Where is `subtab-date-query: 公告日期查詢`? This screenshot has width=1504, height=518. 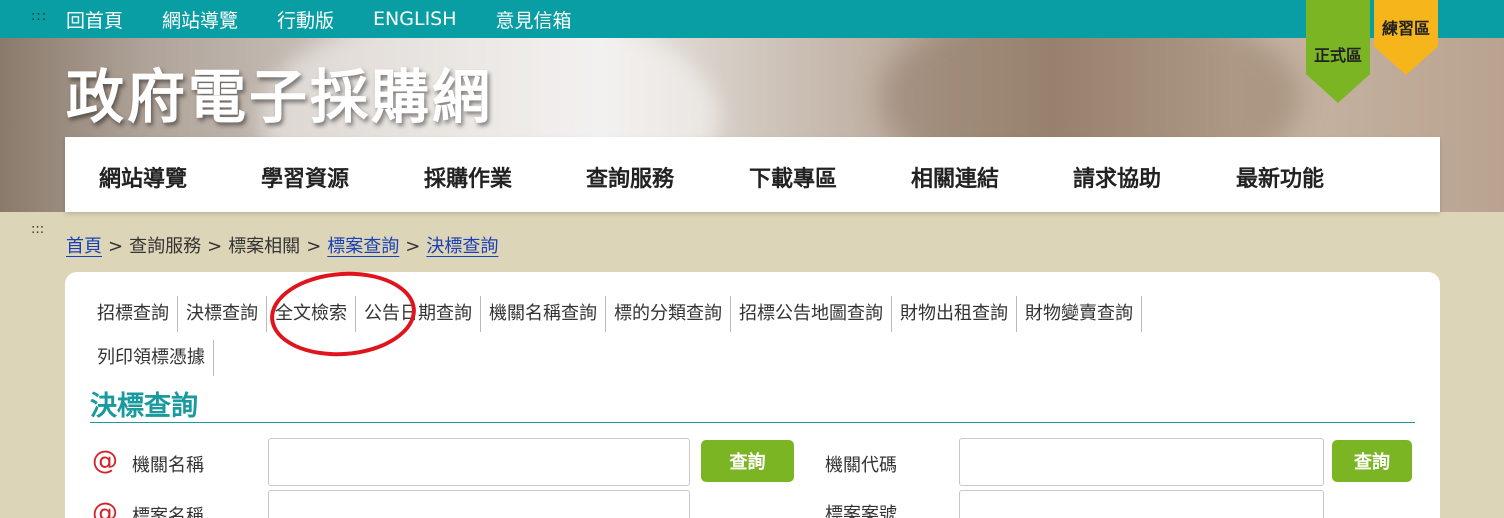
subtab-date-query: 公告日期查詢 is located at coordinates (418, 314).